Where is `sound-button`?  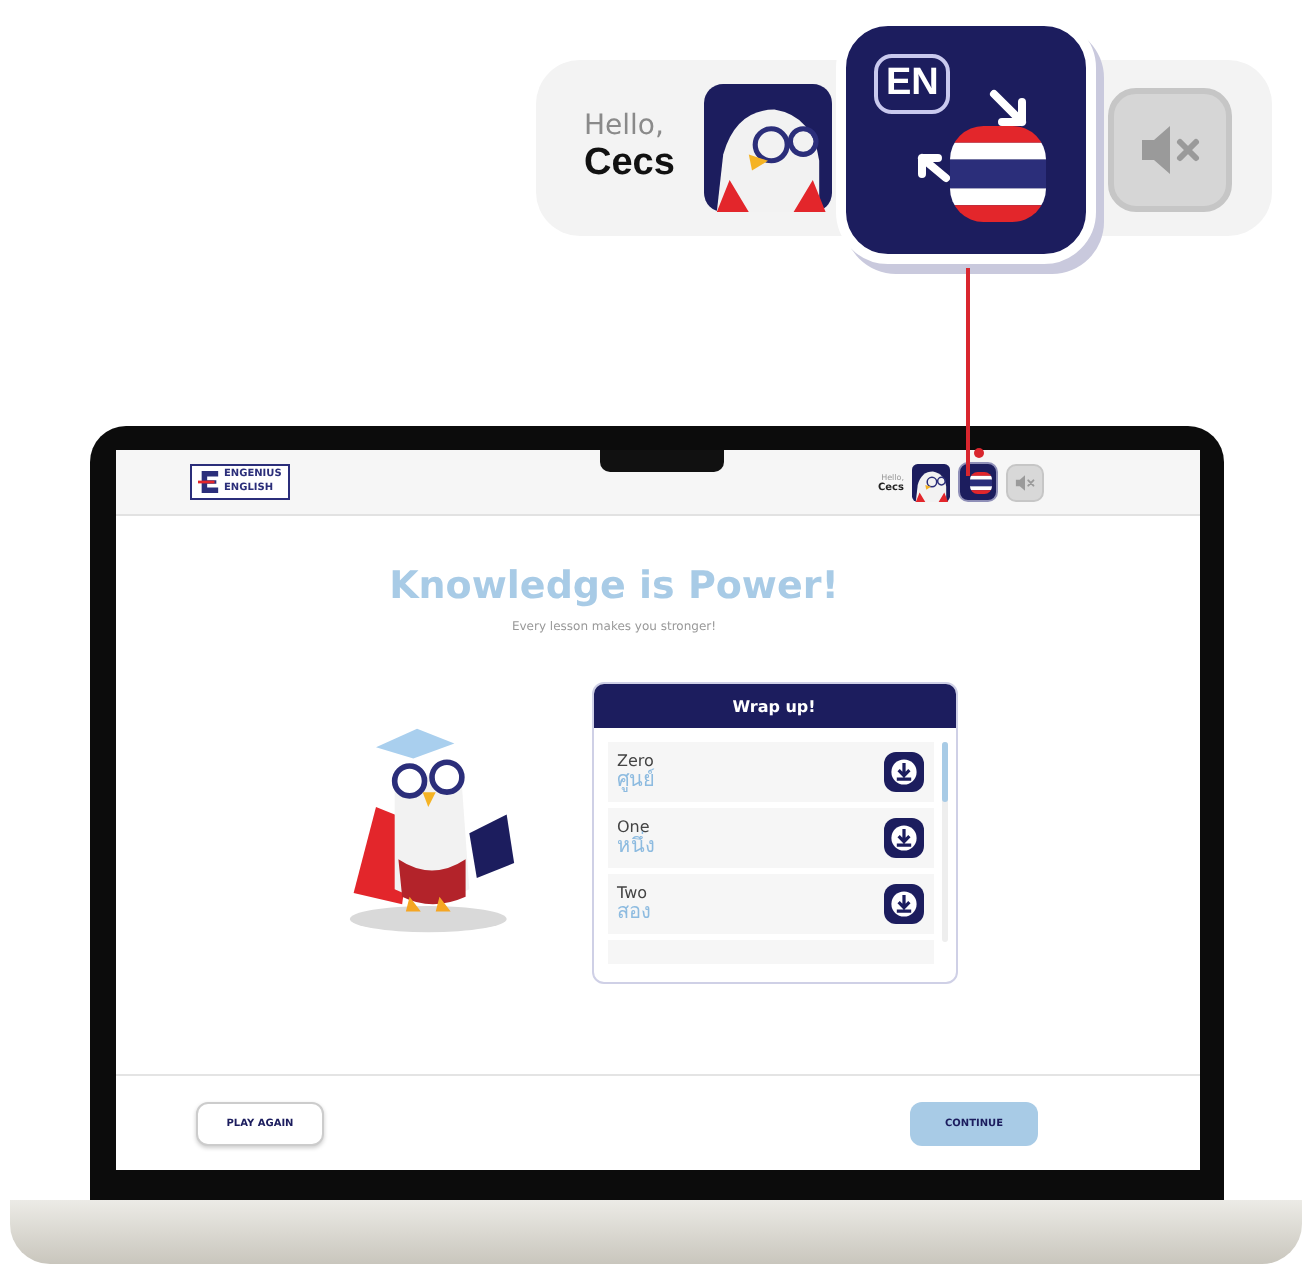 sound-button is located at coordinates (1170, 150).